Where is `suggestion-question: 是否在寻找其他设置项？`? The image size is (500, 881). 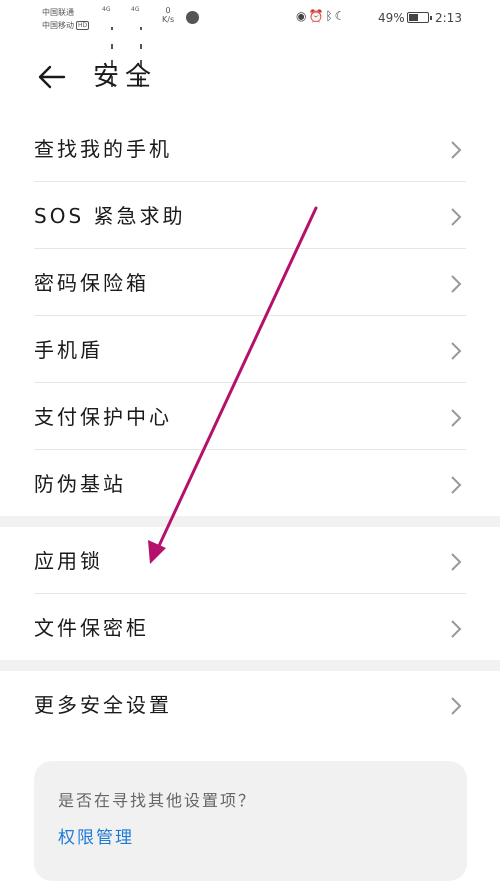 suggestion-question: 是否在寻找其他设置项？ is located at coordinates (157, 800).